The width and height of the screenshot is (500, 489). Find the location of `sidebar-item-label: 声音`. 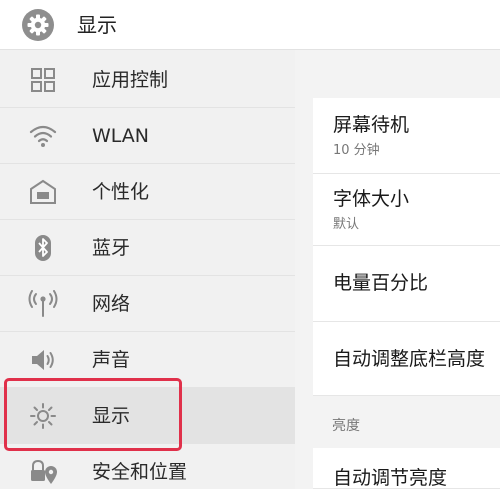

sidebar-item-label: 声音 is located at coordinates (111, 360).